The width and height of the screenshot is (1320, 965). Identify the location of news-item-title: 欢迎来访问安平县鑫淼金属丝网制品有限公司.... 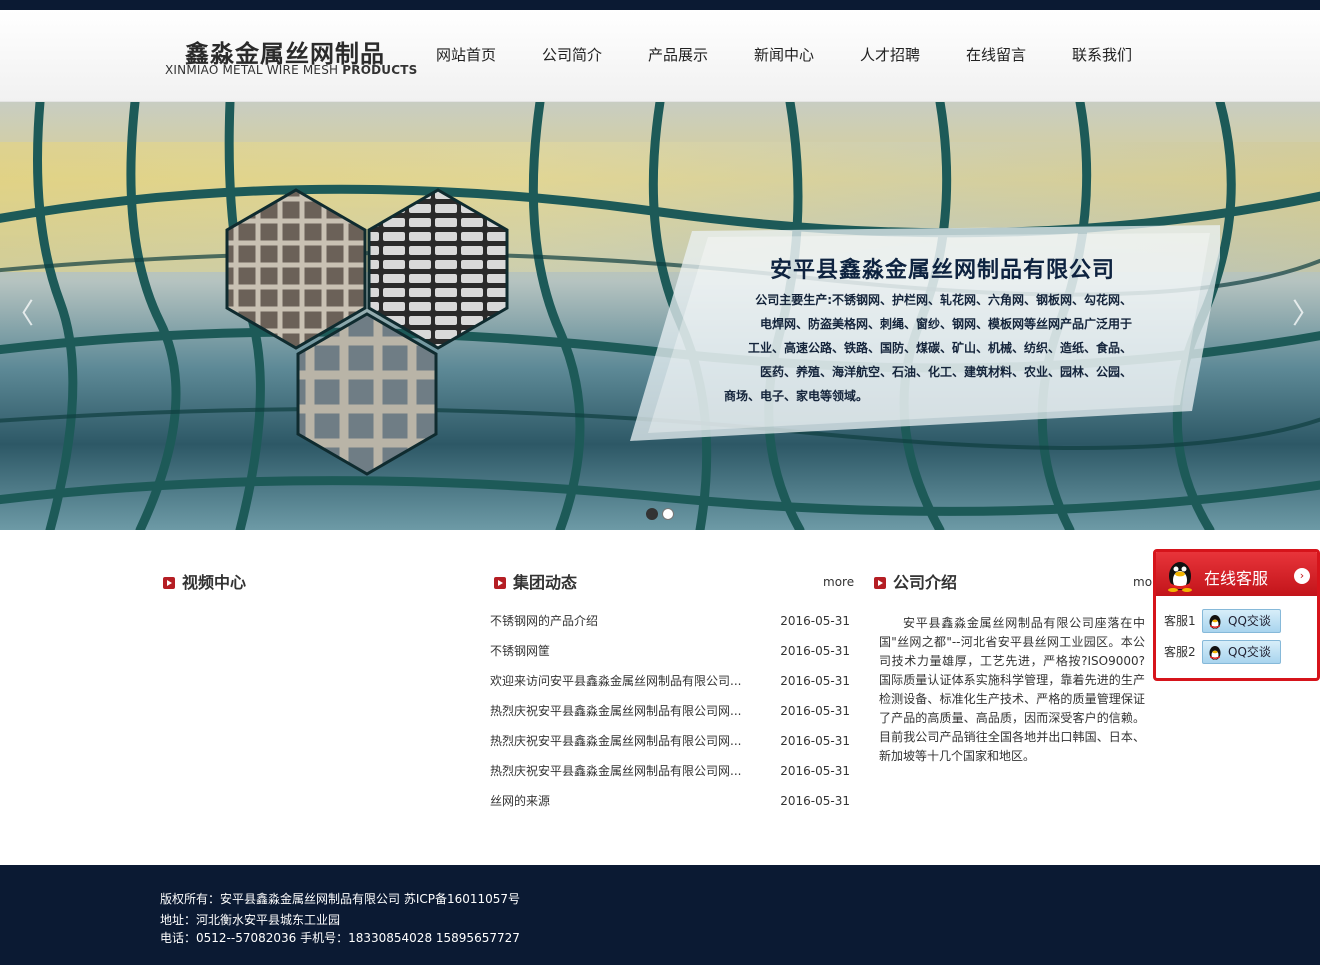
(617, 681).